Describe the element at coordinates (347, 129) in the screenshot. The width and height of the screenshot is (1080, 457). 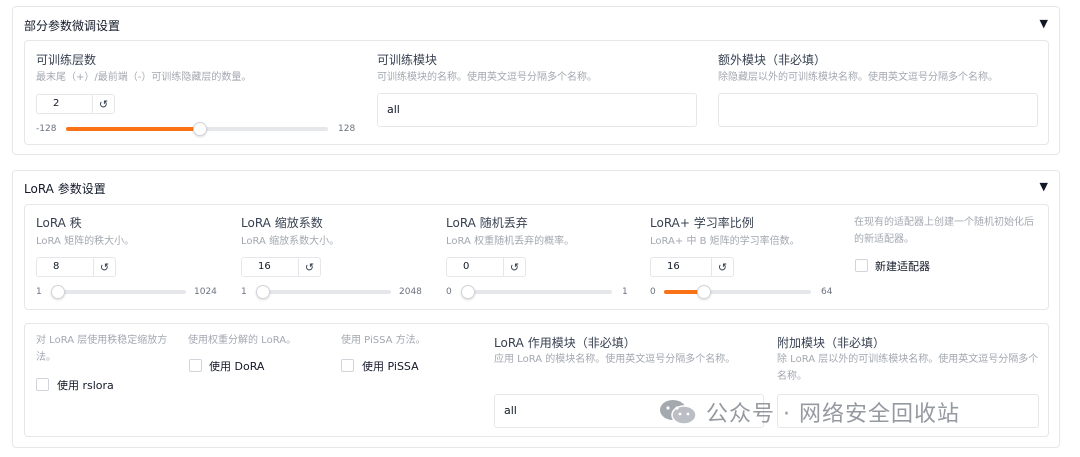
I see `trainable-layers-max: 128` at that location.